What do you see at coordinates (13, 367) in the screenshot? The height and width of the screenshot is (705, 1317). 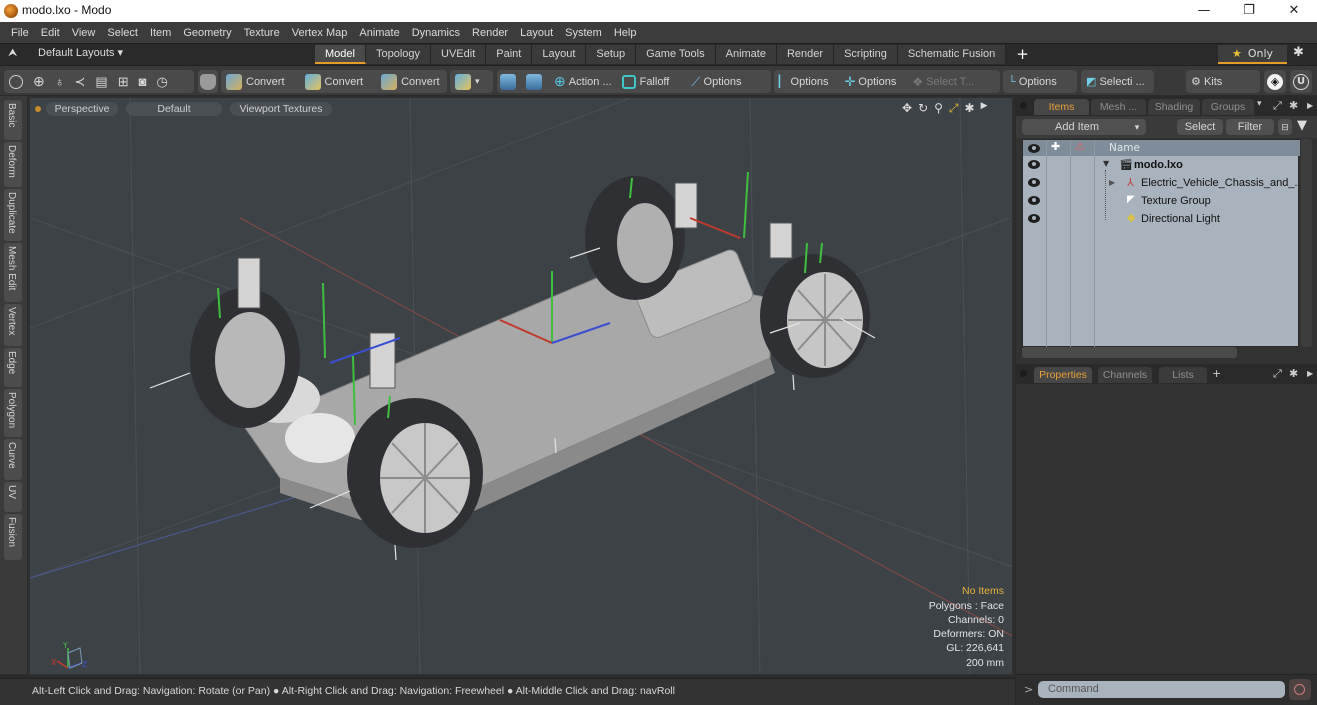 I see `tab-edge: Edge` at bounding box center [13, 367].